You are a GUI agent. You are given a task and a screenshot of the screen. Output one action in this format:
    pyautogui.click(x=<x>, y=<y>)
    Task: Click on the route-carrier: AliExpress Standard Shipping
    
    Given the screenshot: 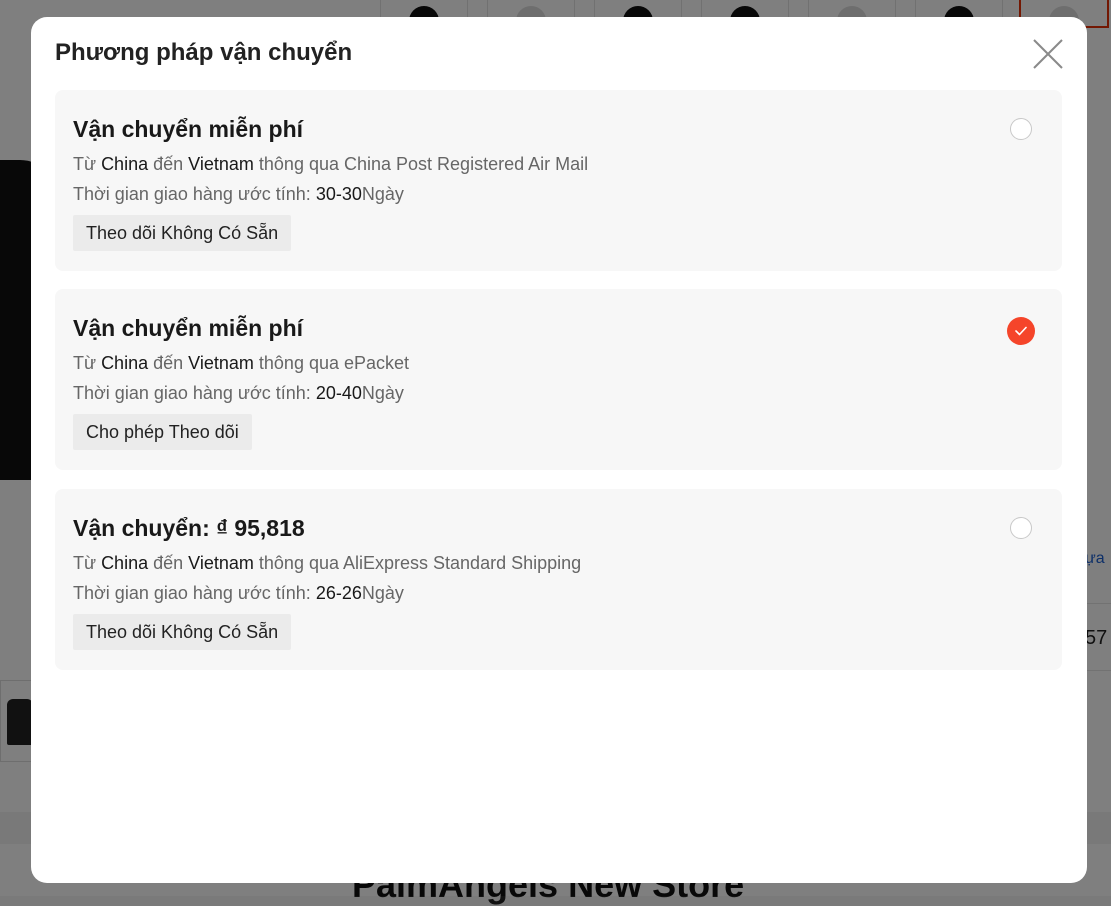 What is the action you would take?
    pyautogui.click(x=462, y=563)
    